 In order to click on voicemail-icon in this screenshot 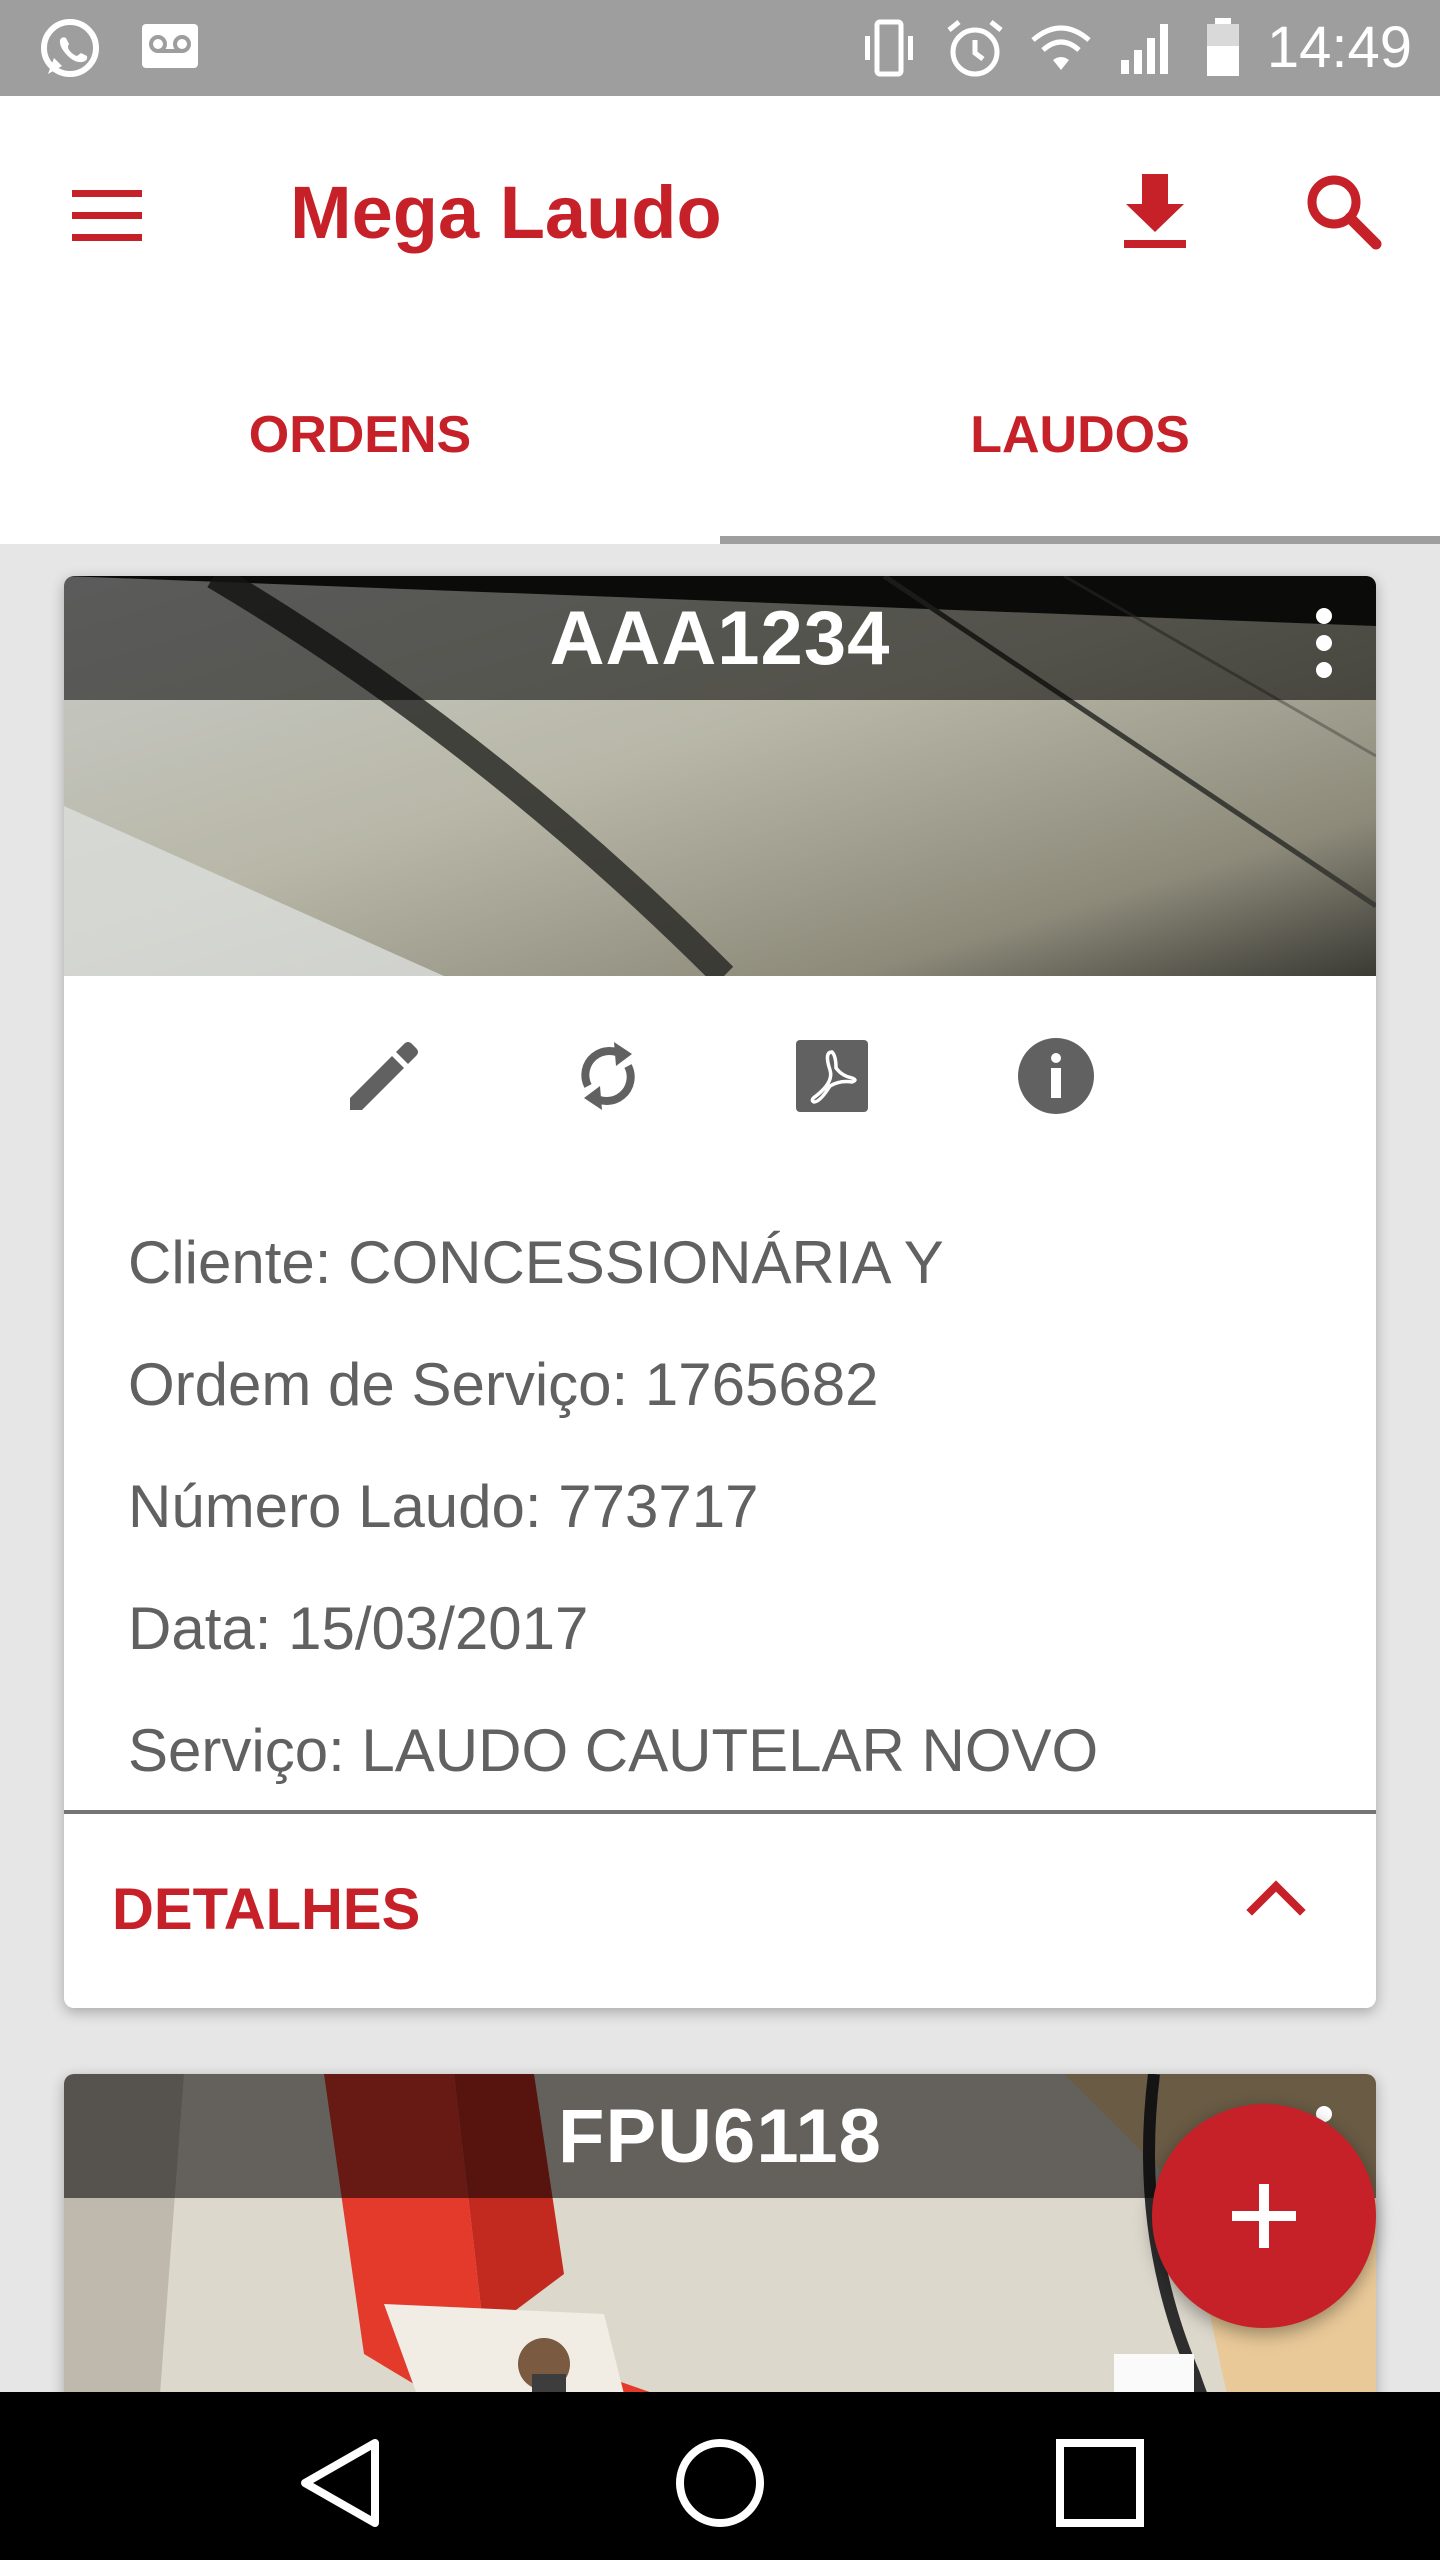, I will do `click(170, 48)`.